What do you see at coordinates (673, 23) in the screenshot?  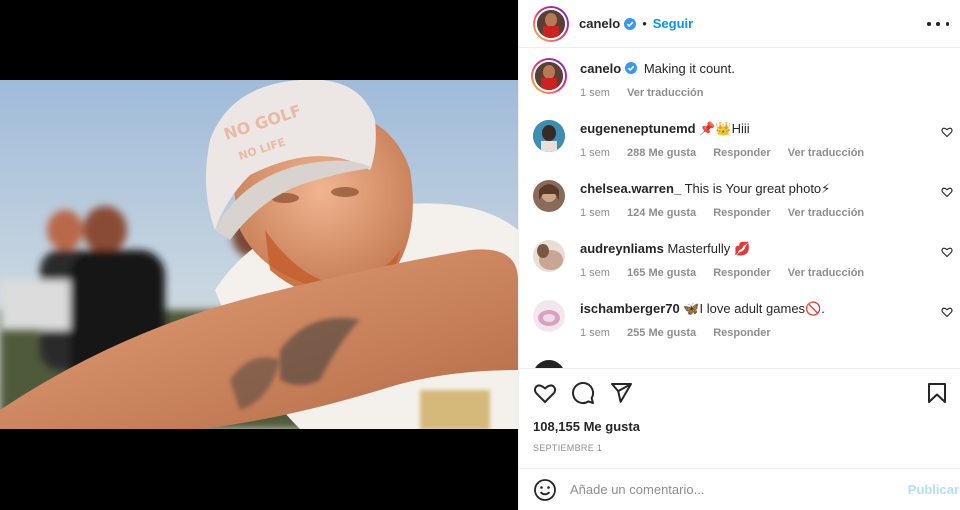 I see `follow-button: Seguir` at bounding box center [673, 23].